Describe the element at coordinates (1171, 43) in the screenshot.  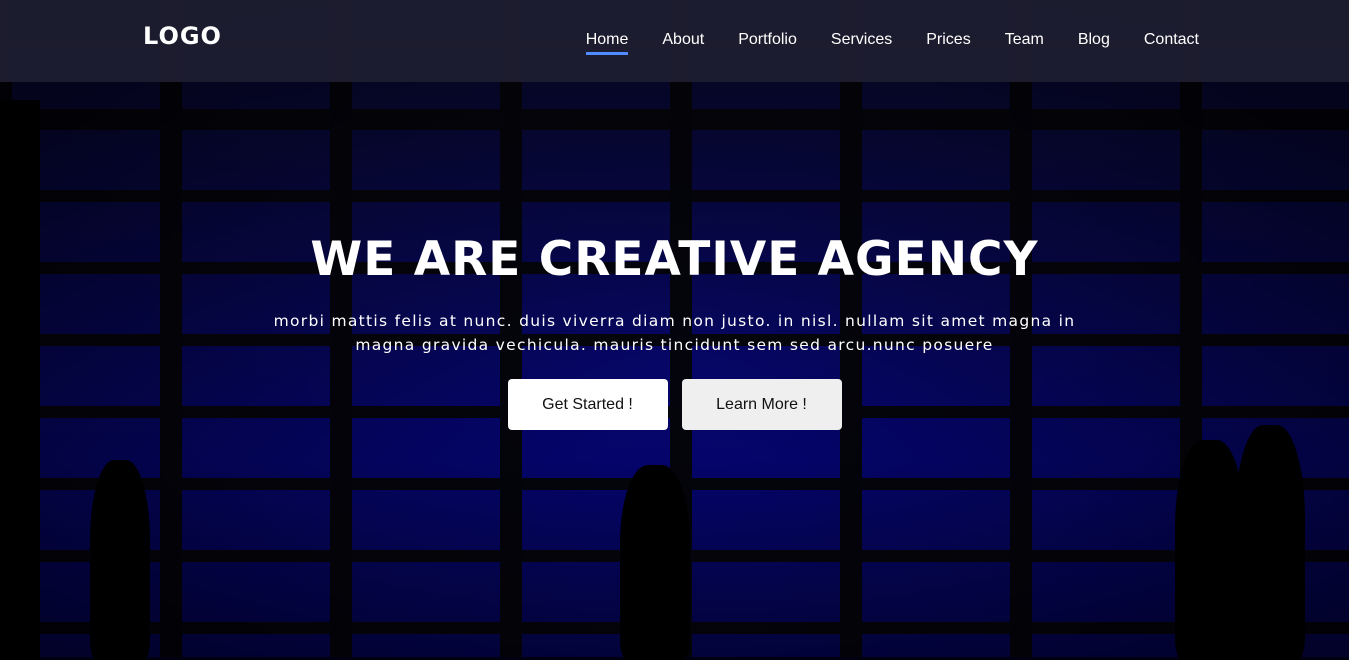
I see `nav-contact: Contact` at that location.